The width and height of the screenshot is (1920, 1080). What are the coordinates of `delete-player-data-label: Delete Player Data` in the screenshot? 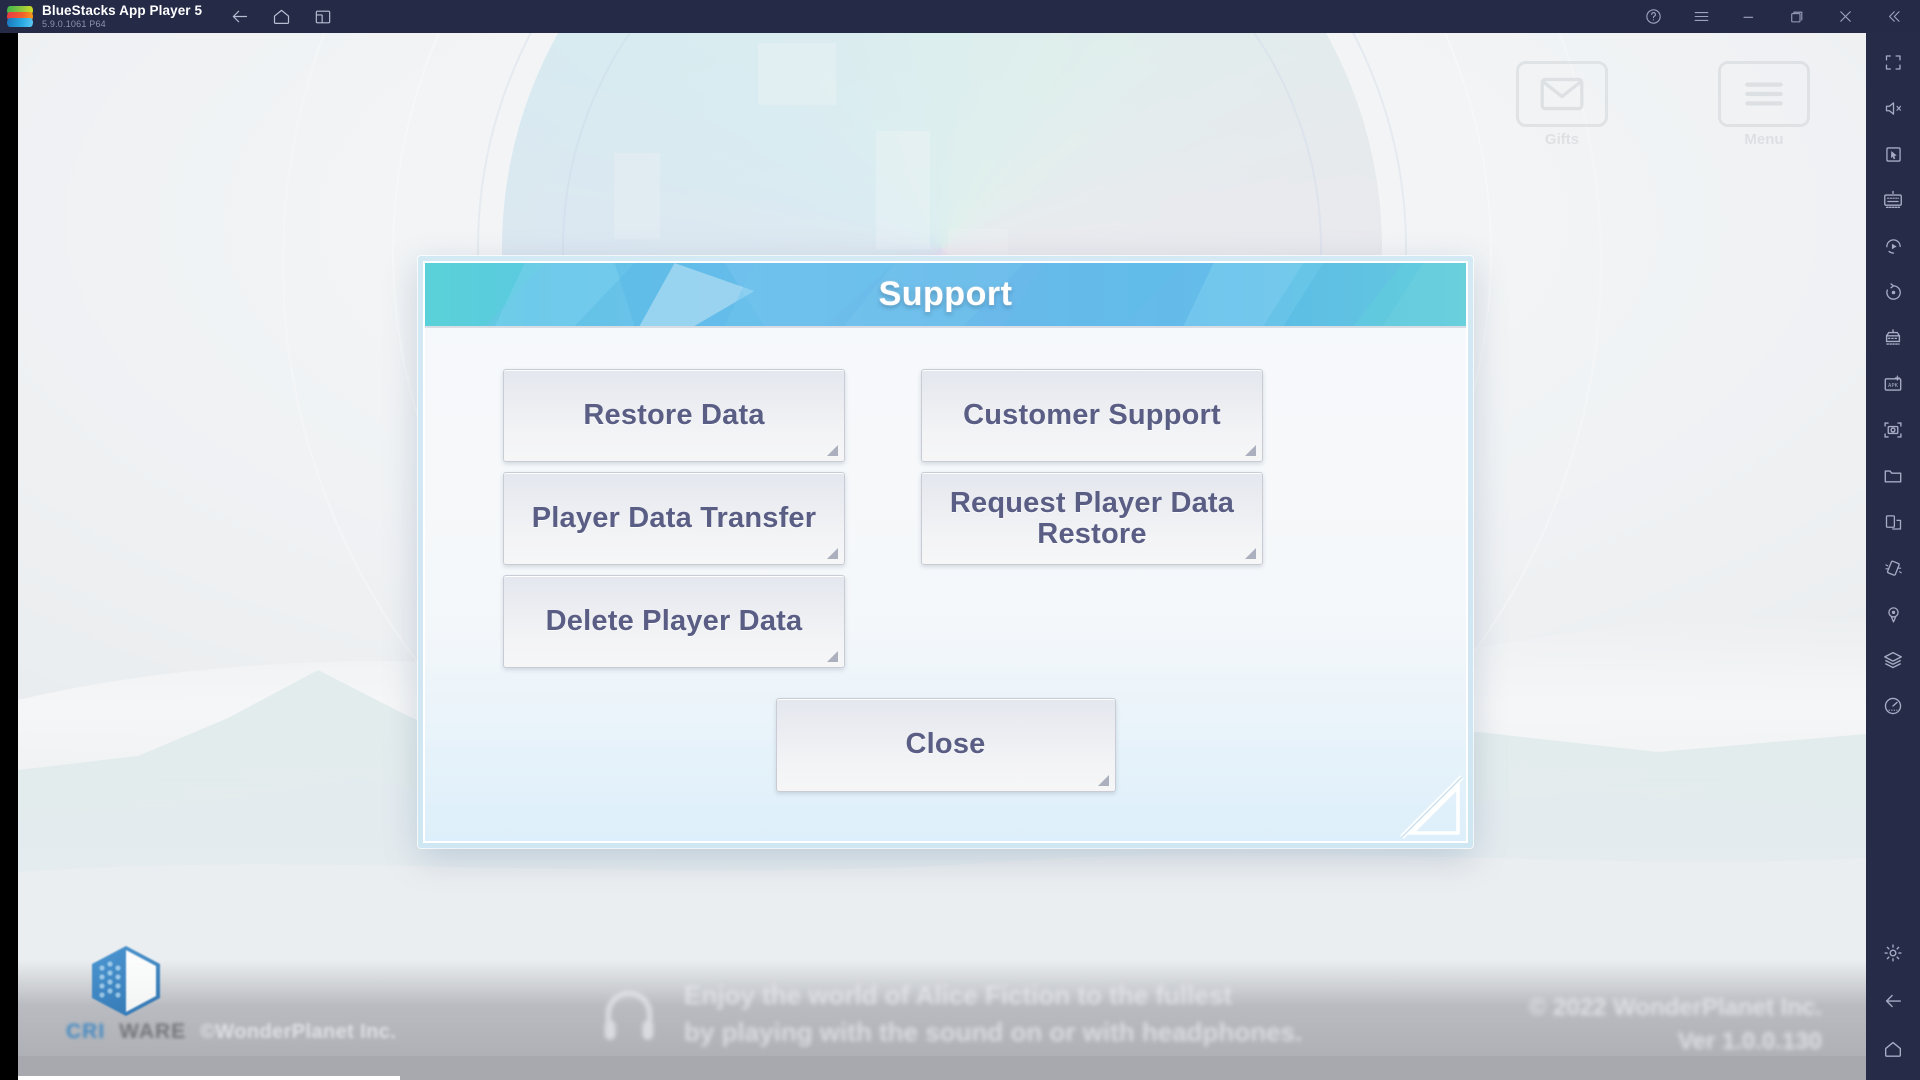 It's located at (674, 620).